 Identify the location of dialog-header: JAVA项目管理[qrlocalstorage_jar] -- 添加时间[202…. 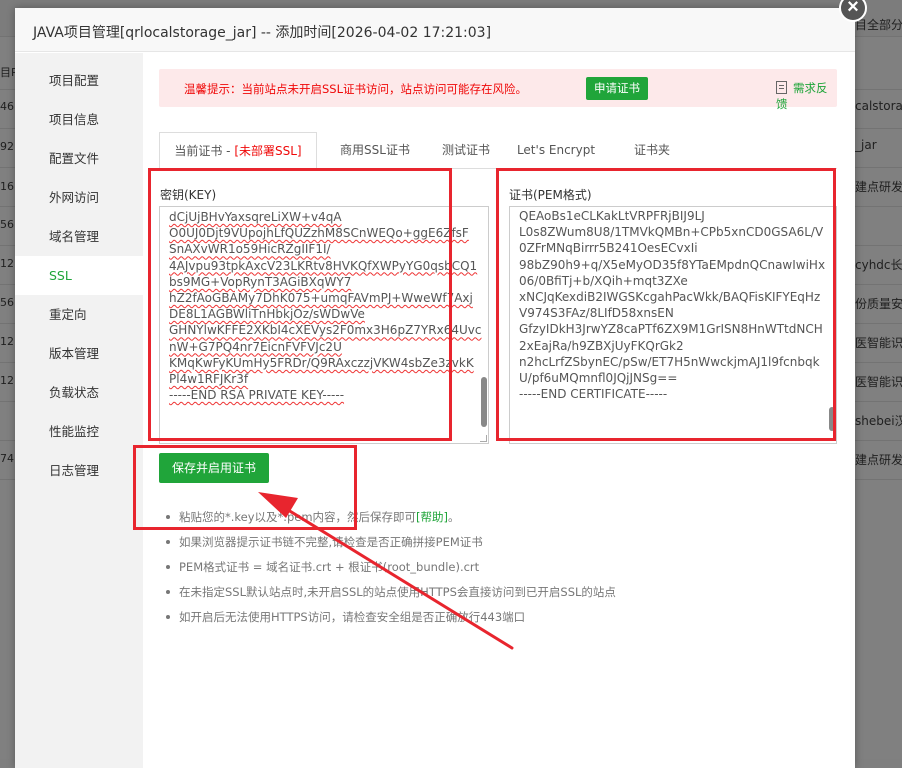
(435, 30).